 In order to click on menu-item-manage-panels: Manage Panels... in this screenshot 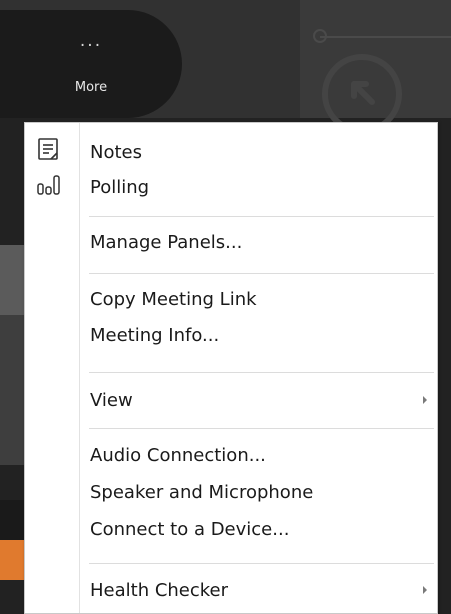, I will do `click(258, 242)`.